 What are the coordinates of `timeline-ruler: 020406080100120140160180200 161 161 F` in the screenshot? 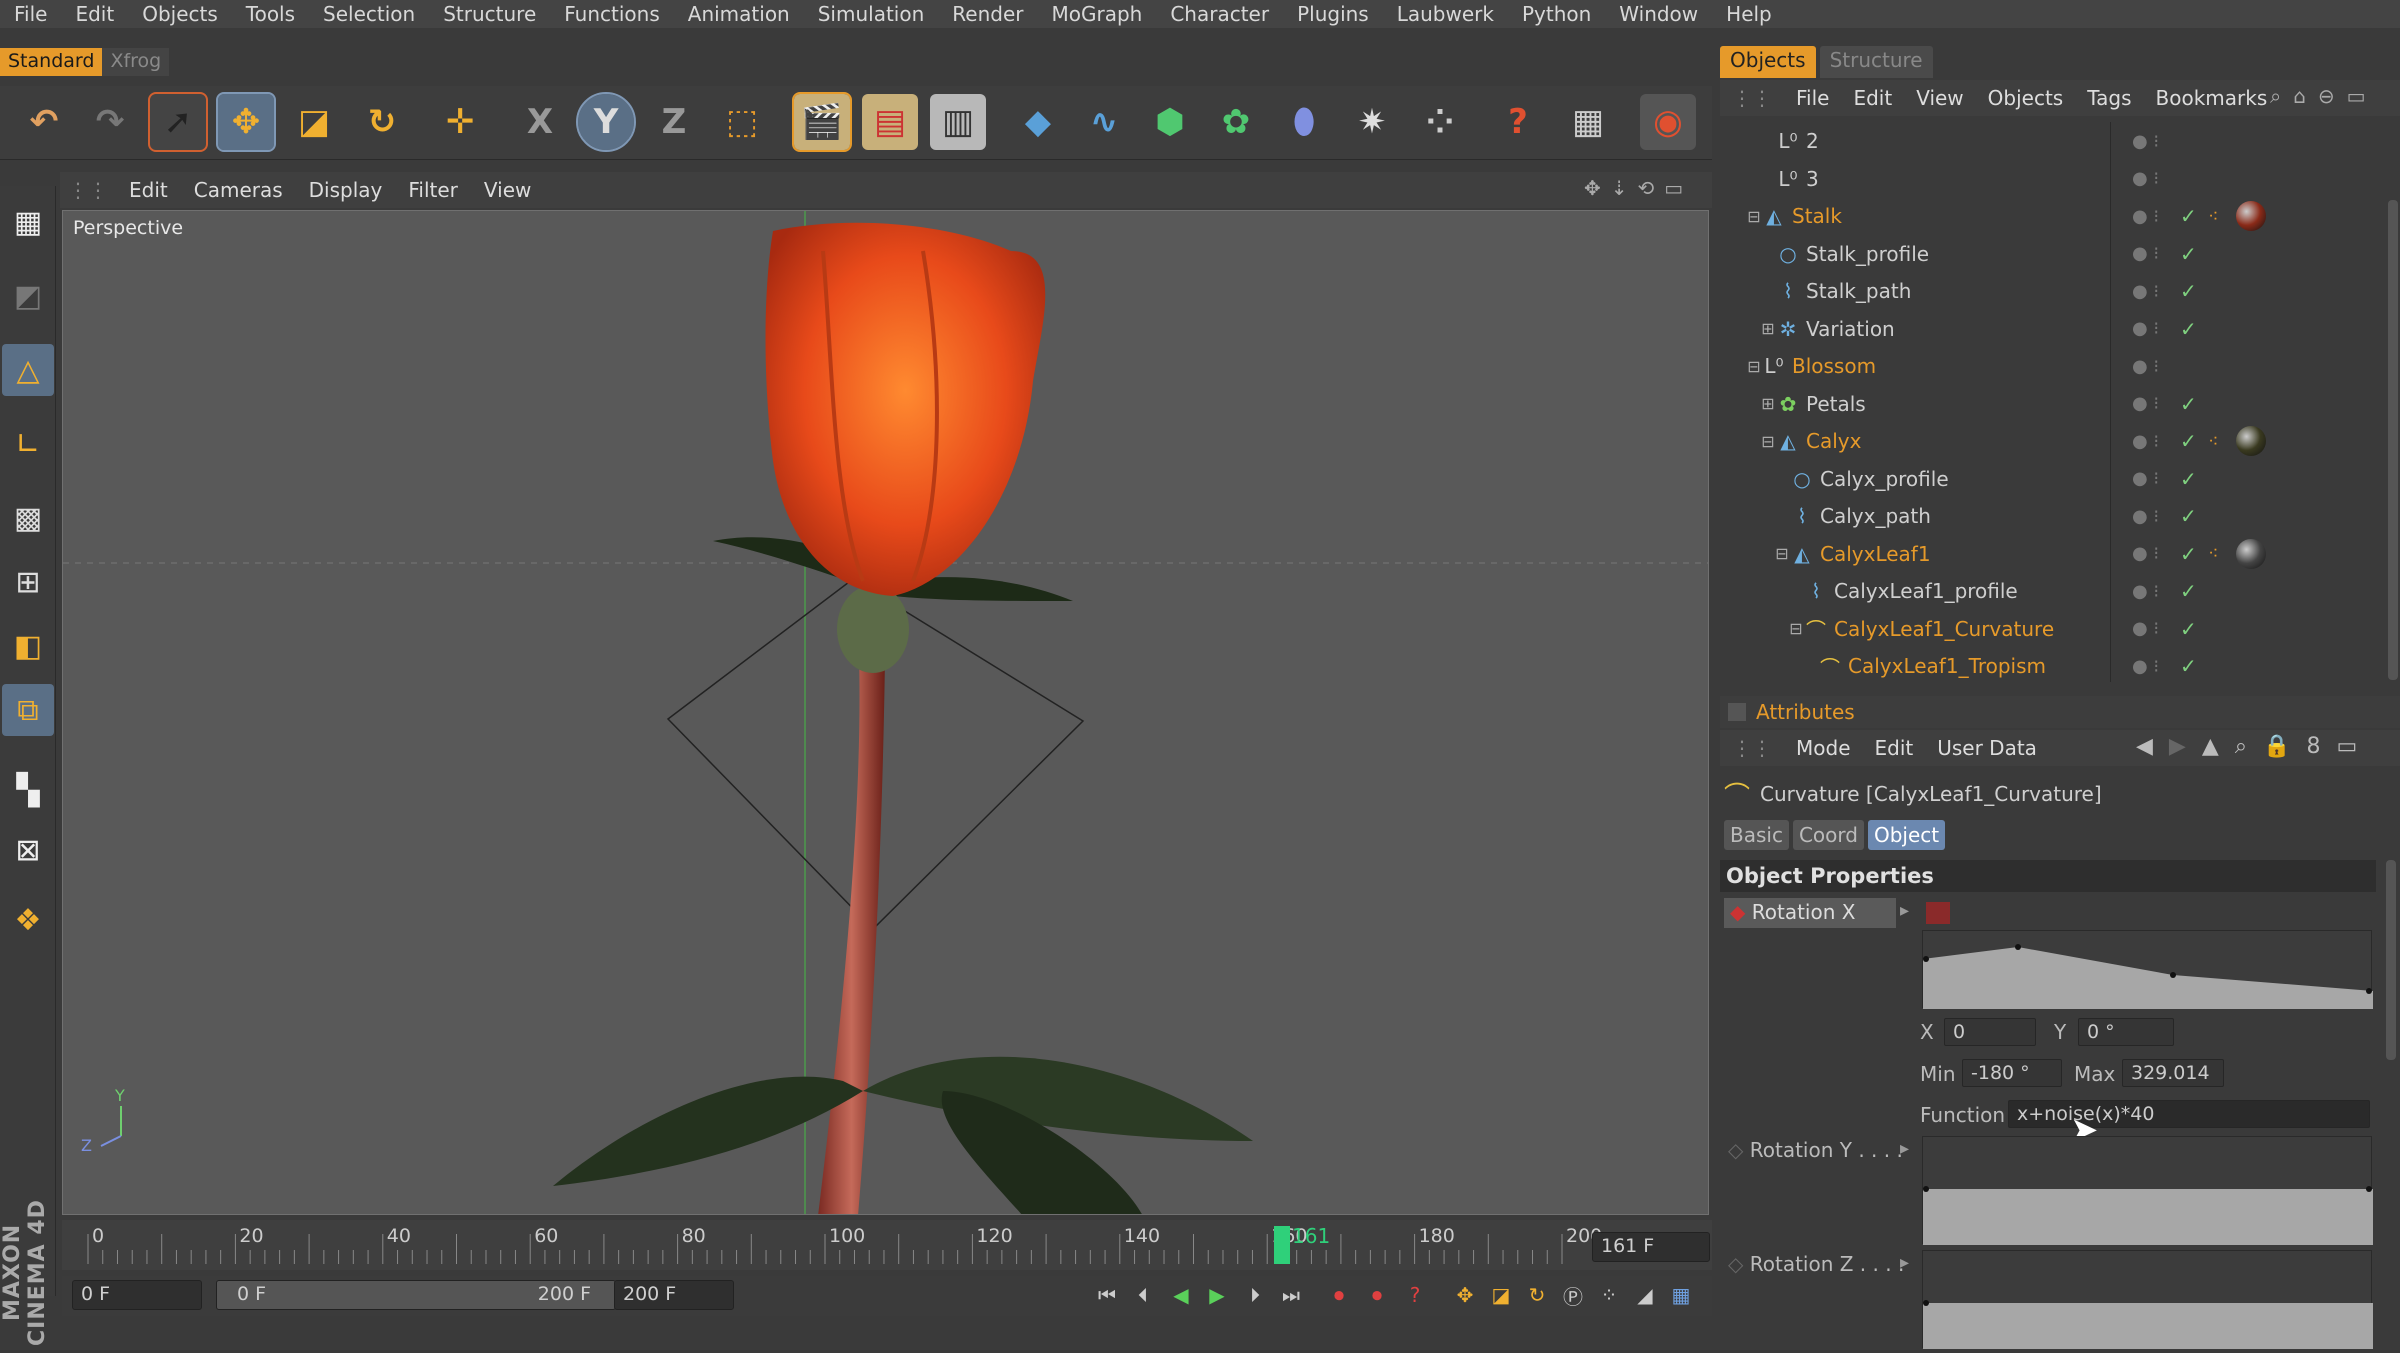 It's located at (887, 1245).